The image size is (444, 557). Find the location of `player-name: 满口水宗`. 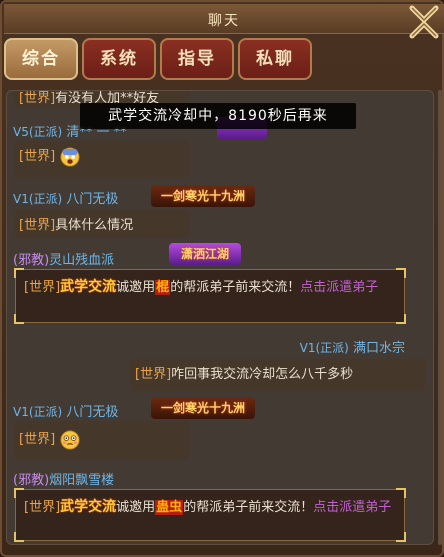

player-name: 满口水宗 is located at coordinates (379, 348).